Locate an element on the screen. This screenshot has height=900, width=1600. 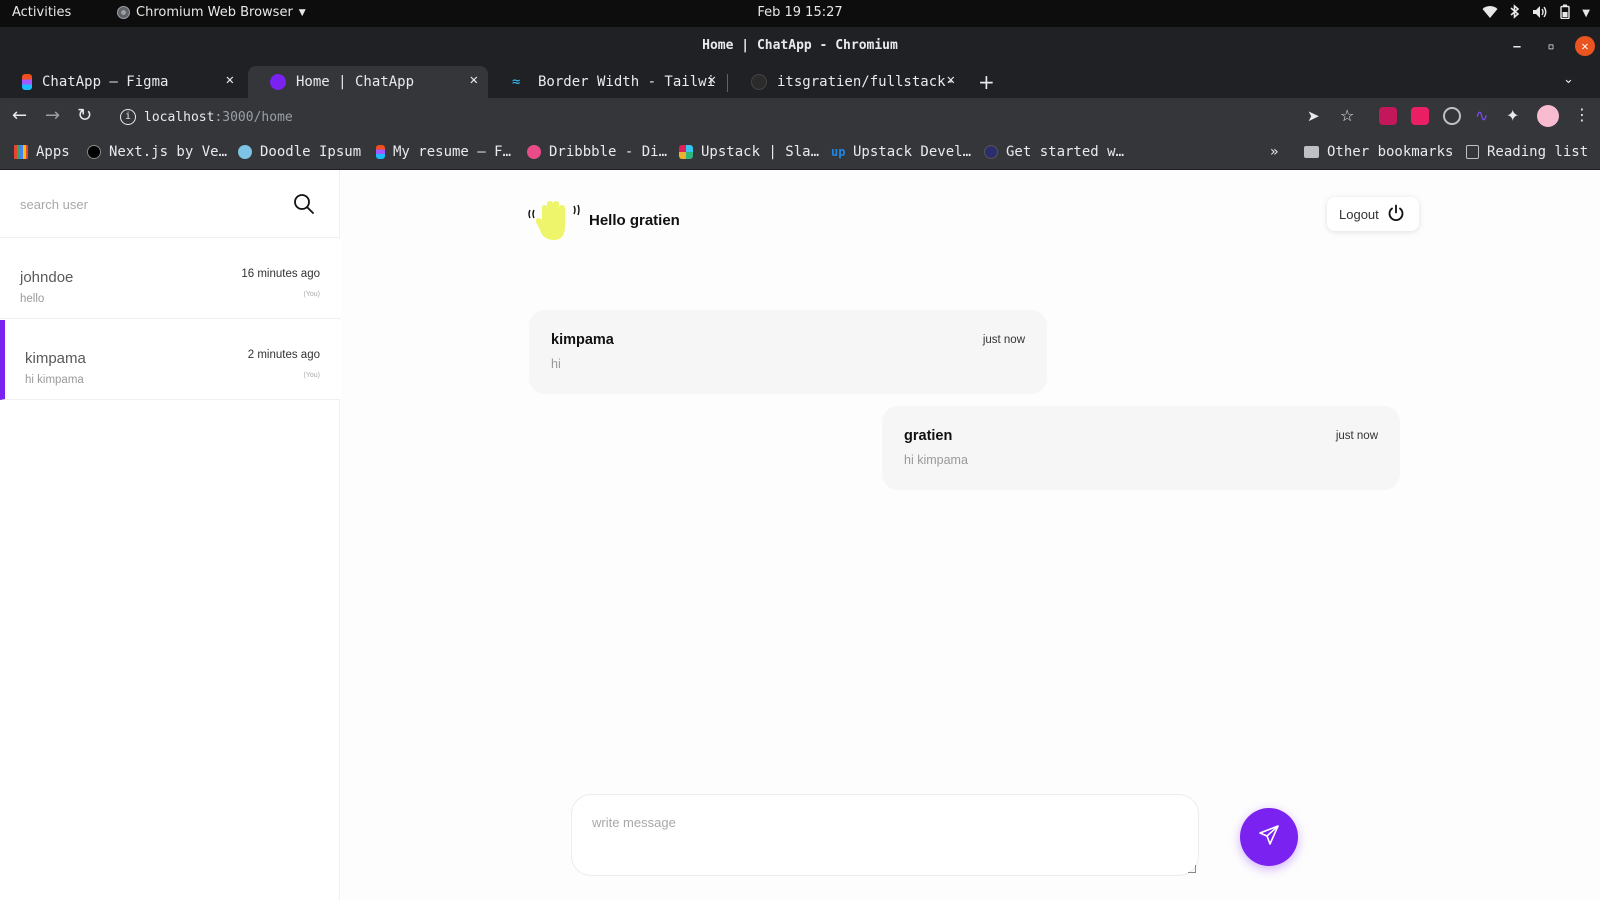
logout-label: Logout is located at coordinates (1359, 214).